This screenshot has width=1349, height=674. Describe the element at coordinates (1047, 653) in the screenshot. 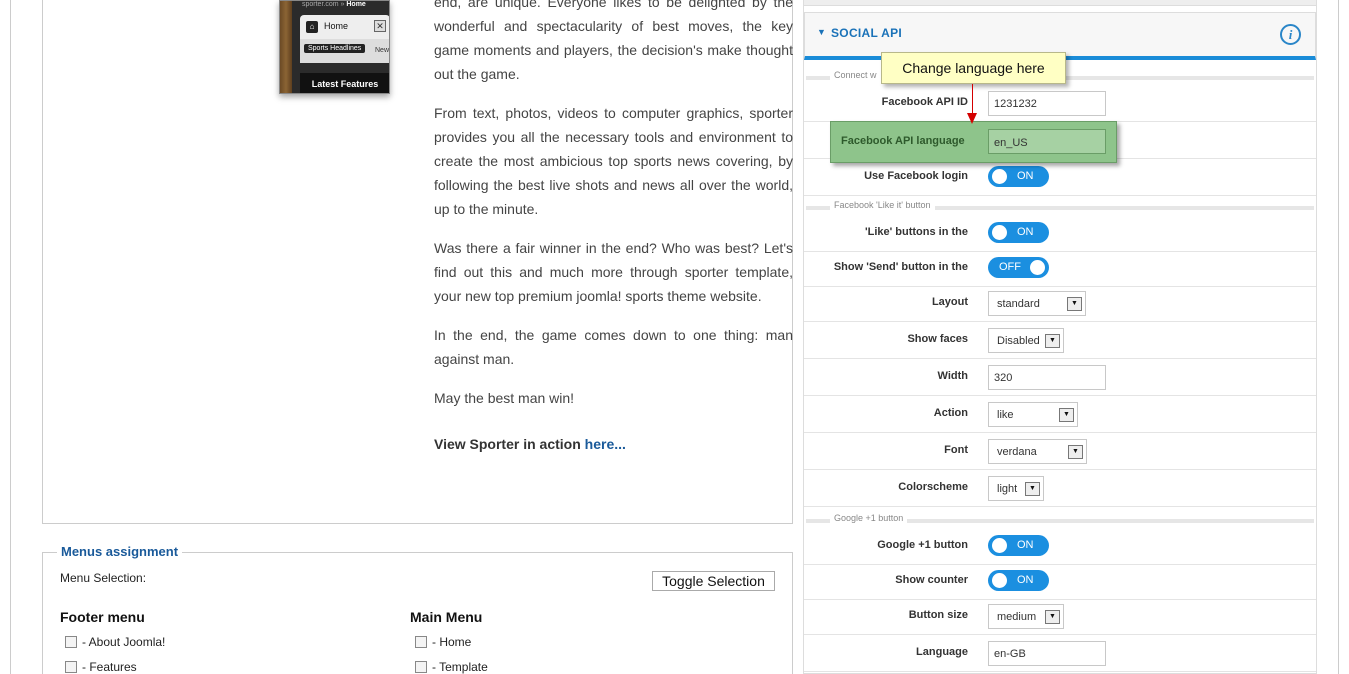

I see `language-input: en-GB` at that location.